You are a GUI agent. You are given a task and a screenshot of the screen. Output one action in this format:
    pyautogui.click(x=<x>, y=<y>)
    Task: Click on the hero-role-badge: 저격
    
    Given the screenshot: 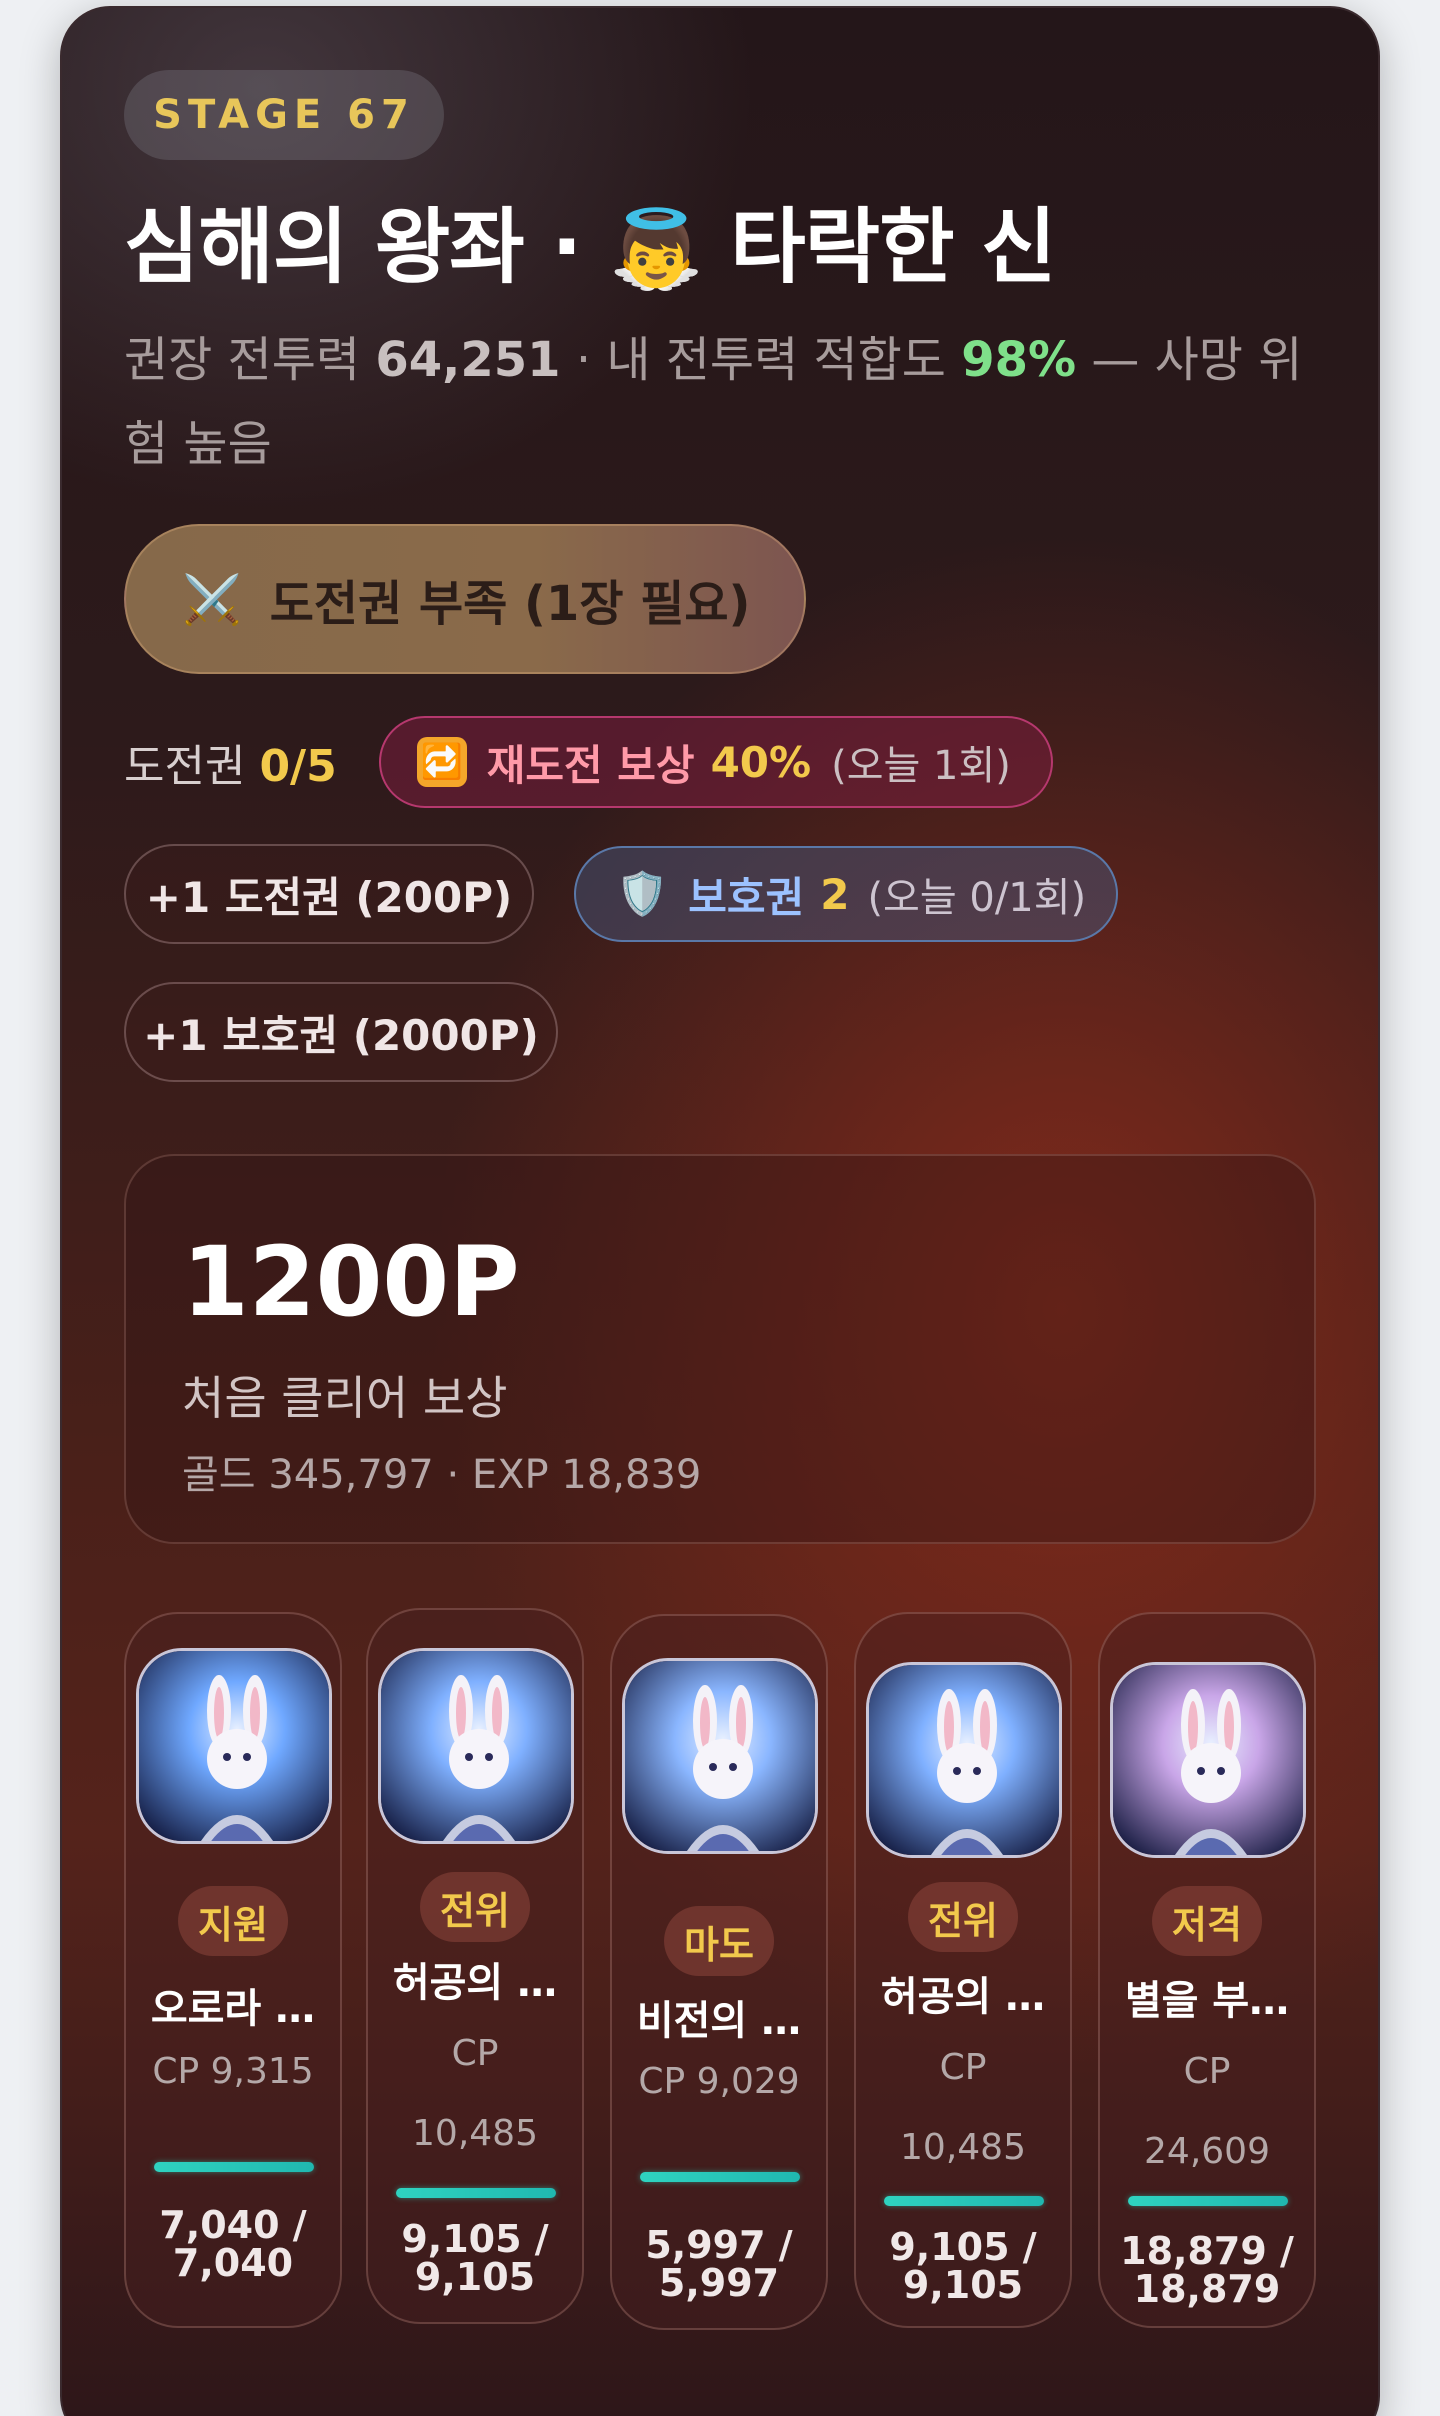 What is the action you would take?
    pyautogui.click(x=1207, y=1921)
    